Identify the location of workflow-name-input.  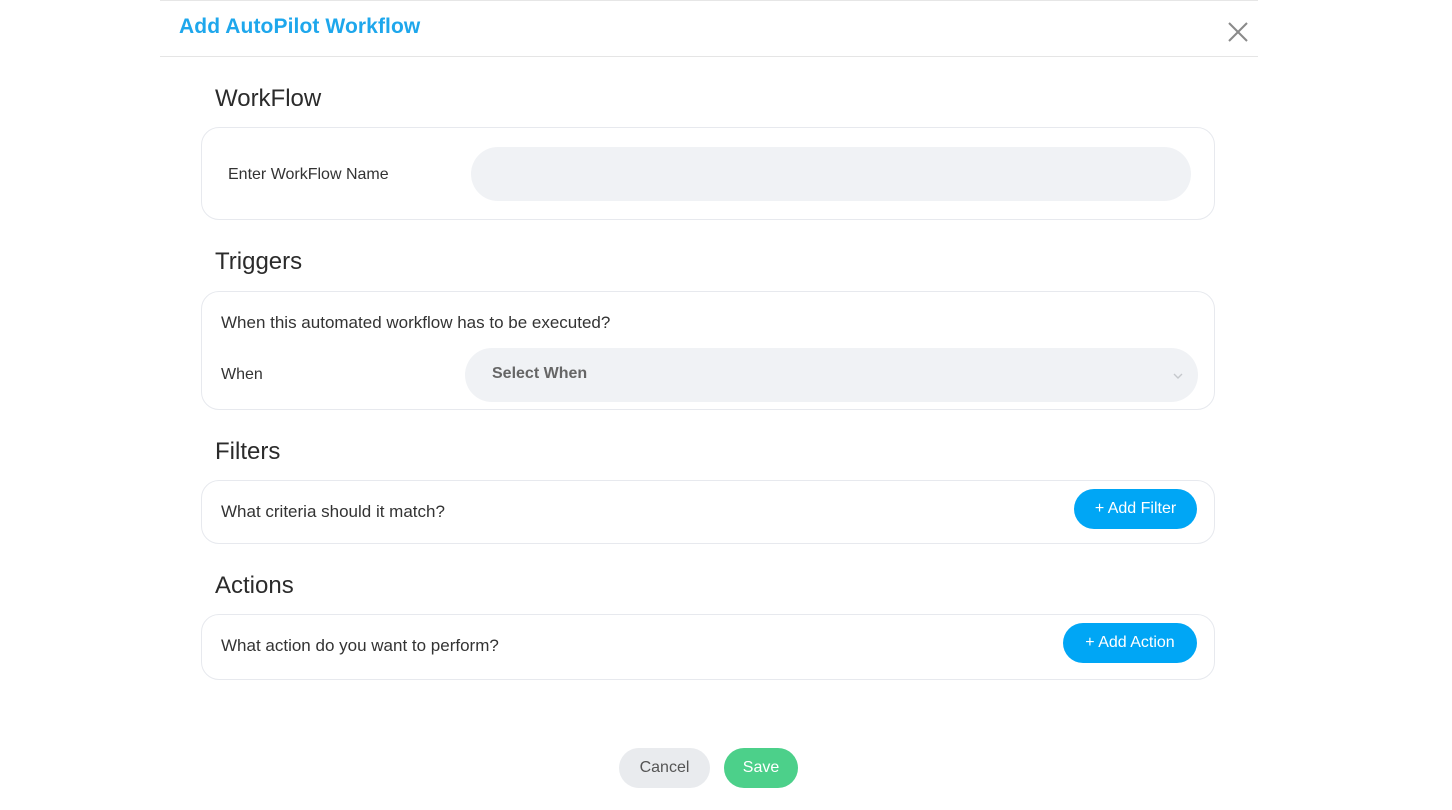
(831, 174).